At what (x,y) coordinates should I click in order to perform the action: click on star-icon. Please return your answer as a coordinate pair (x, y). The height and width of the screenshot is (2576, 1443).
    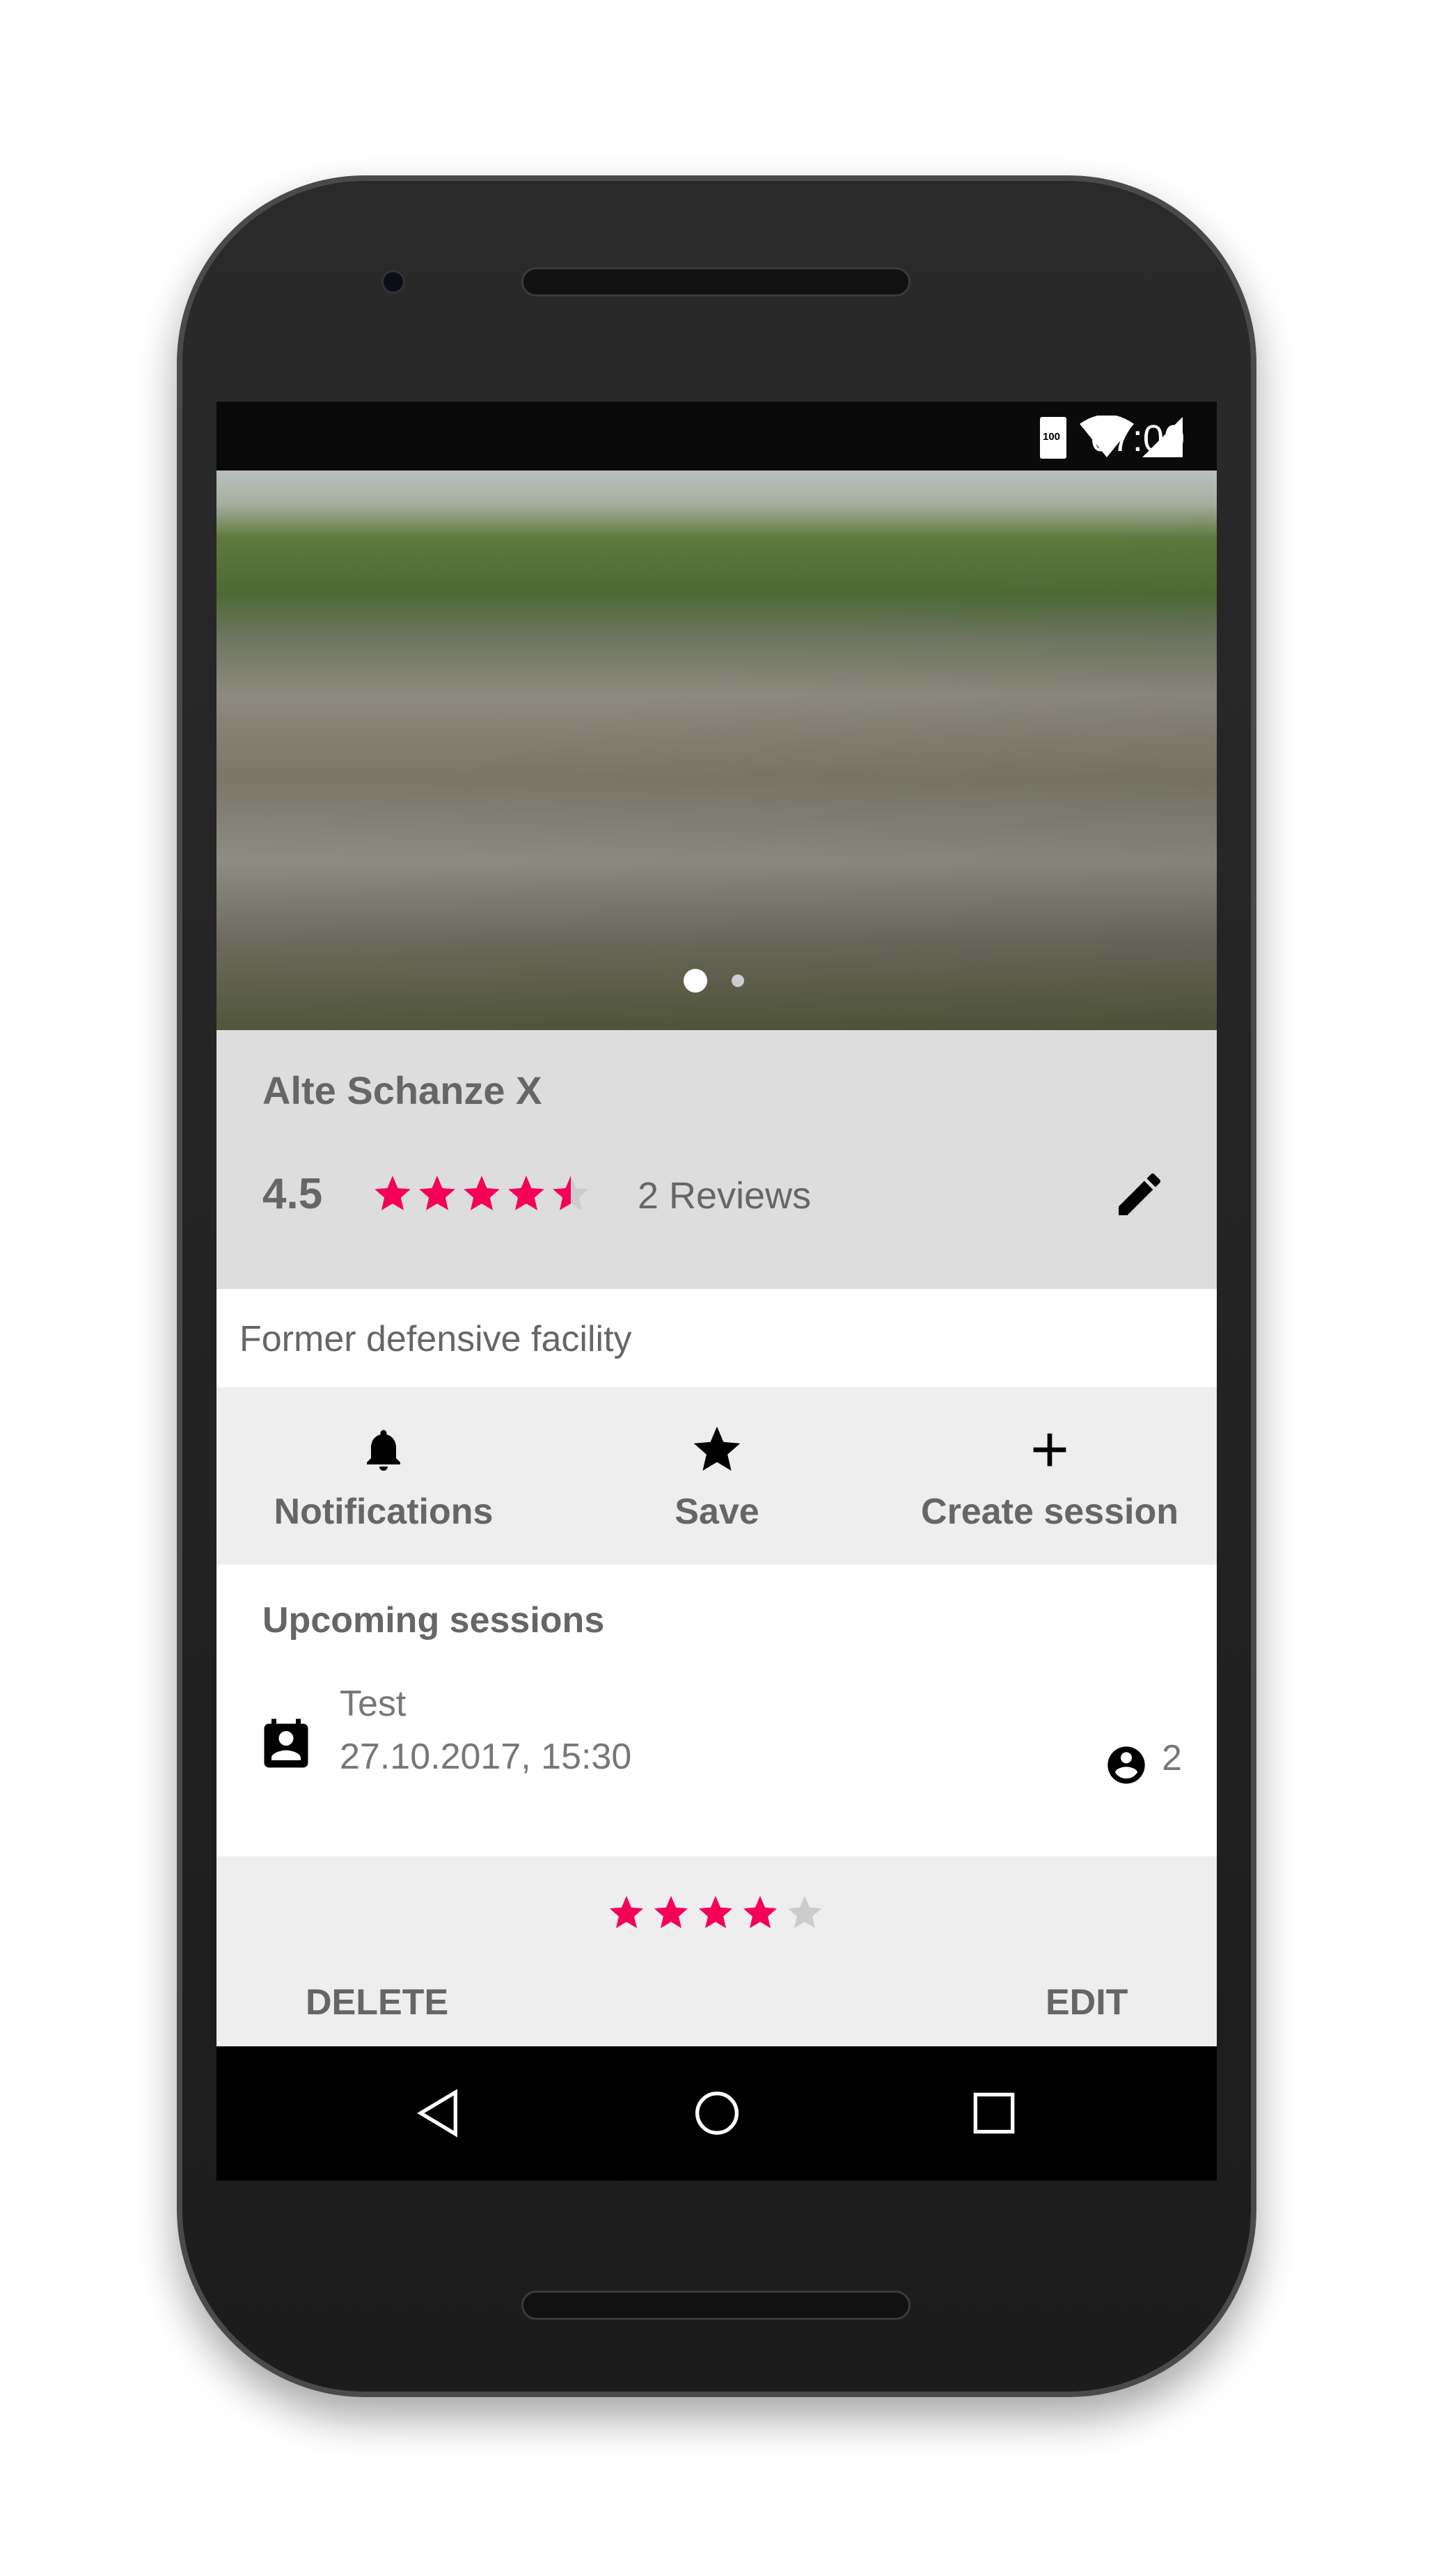
    Looking at the image, I should click on (717, 1448).